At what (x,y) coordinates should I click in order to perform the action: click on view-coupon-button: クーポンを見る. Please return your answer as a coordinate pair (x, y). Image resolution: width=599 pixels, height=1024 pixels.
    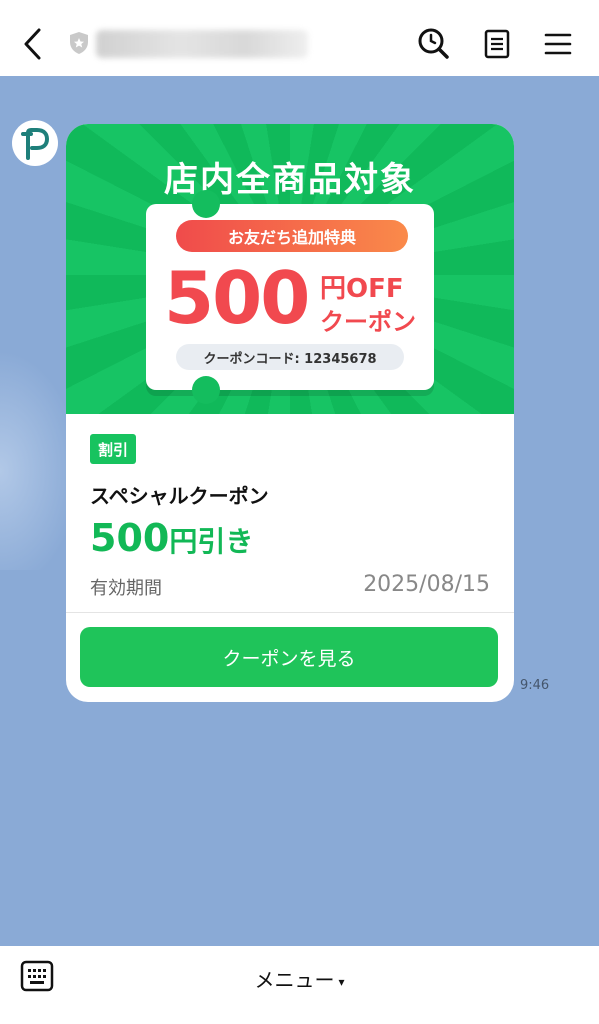
    Looking at the image, I should click on (289, 657).